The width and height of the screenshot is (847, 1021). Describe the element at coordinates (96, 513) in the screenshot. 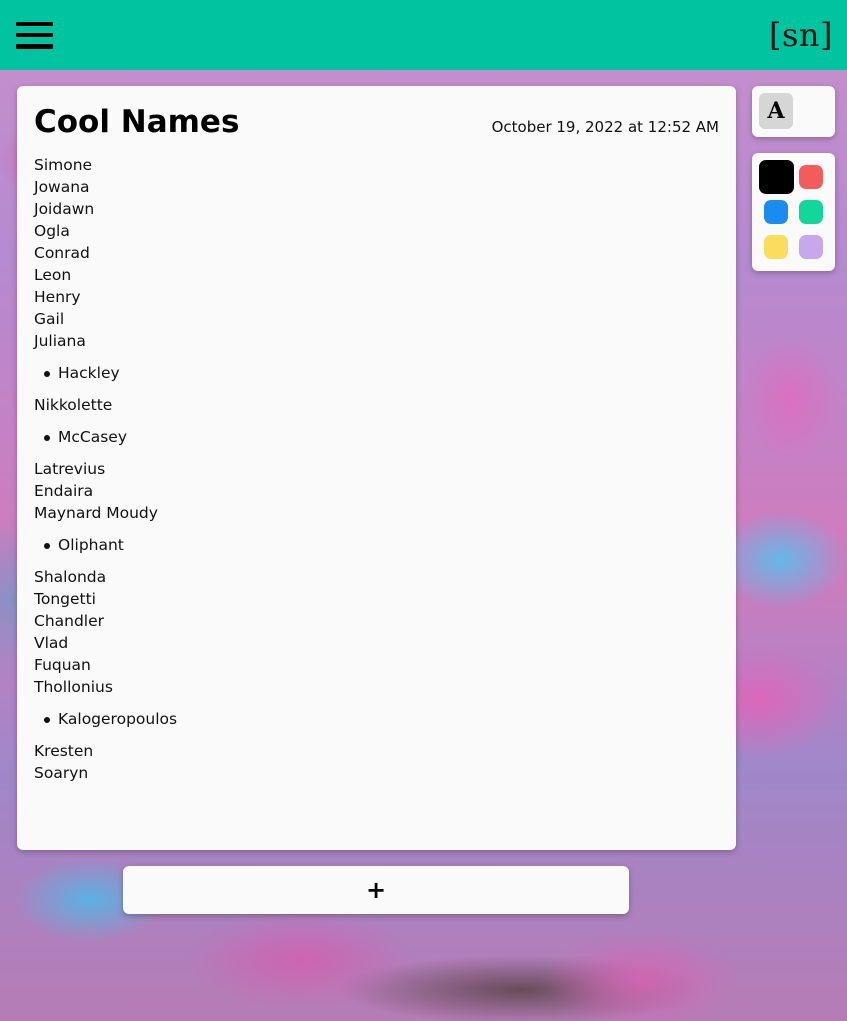

I see `note-line: Maynard Moudy` at that location.